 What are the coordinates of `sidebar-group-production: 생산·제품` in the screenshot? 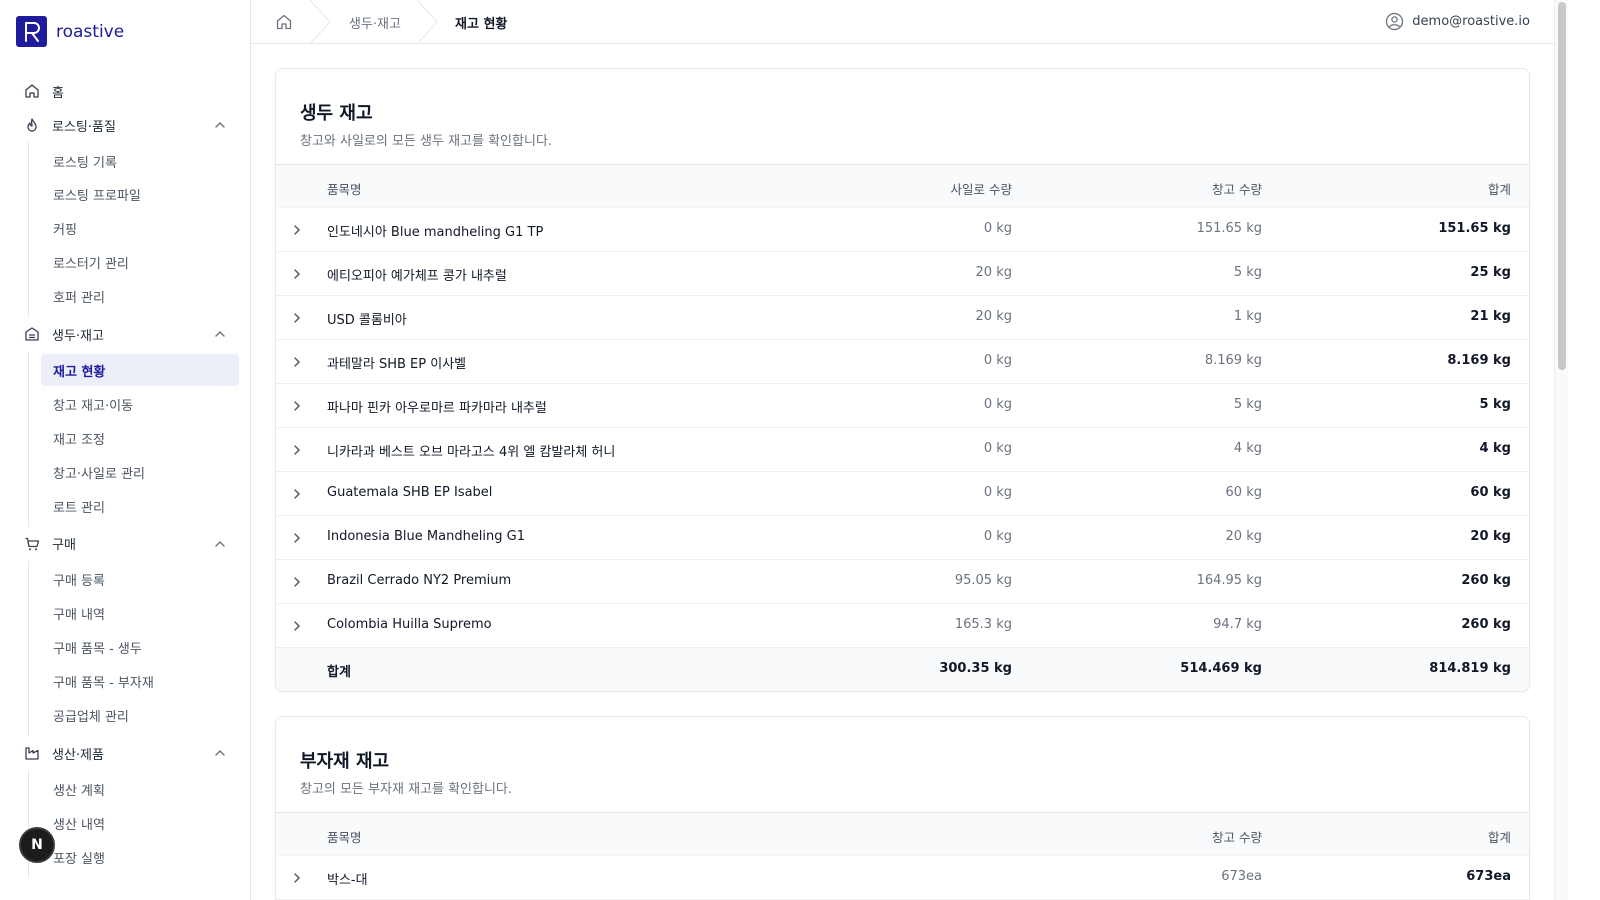 It's located at (125, 753).